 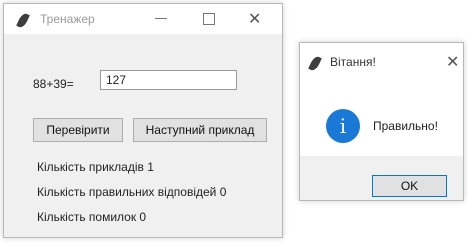 What do you see at coordinates (168, 80) in the screenshot?
I see `answer-input` at bounding box center [168, 80].